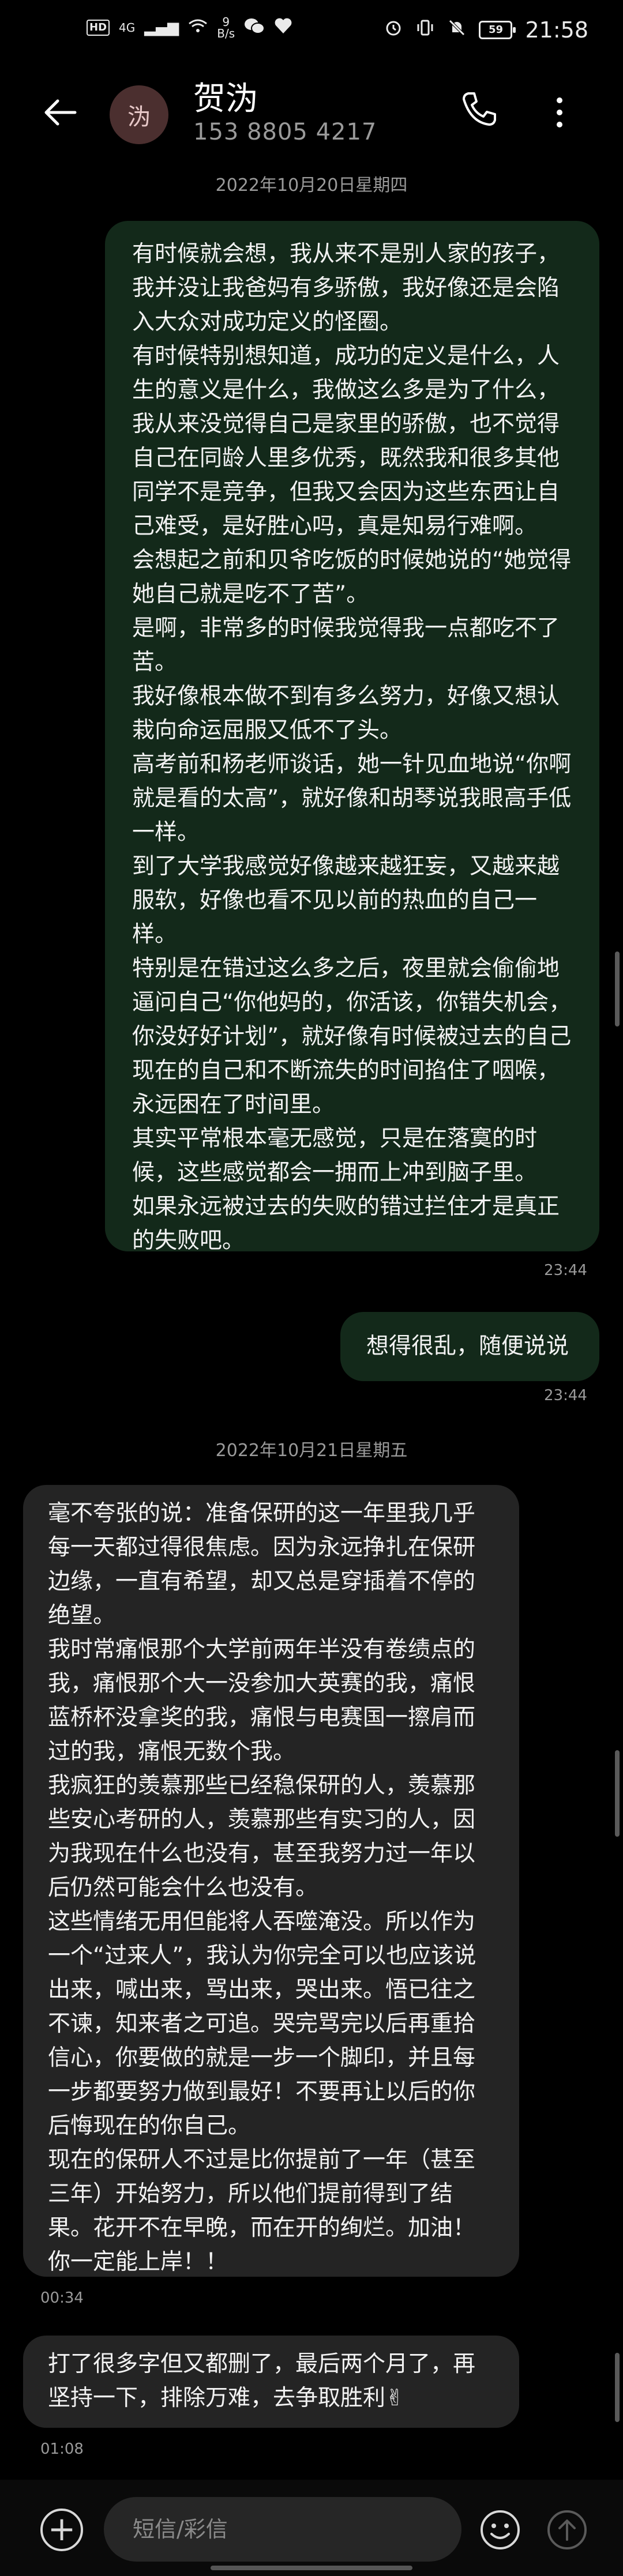 The width and height of the screenshot is (623, 2576). Describe the element at coordinates (62, 2298) in the screenshot. I see `message-time: 00:34` at that location.